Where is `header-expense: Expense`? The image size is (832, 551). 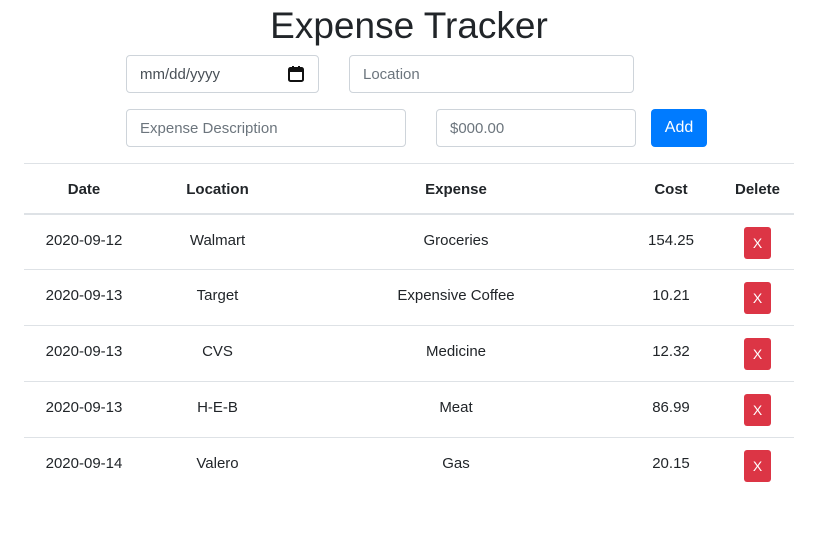
header-expense: Expense is located at coordinates (456, 189).